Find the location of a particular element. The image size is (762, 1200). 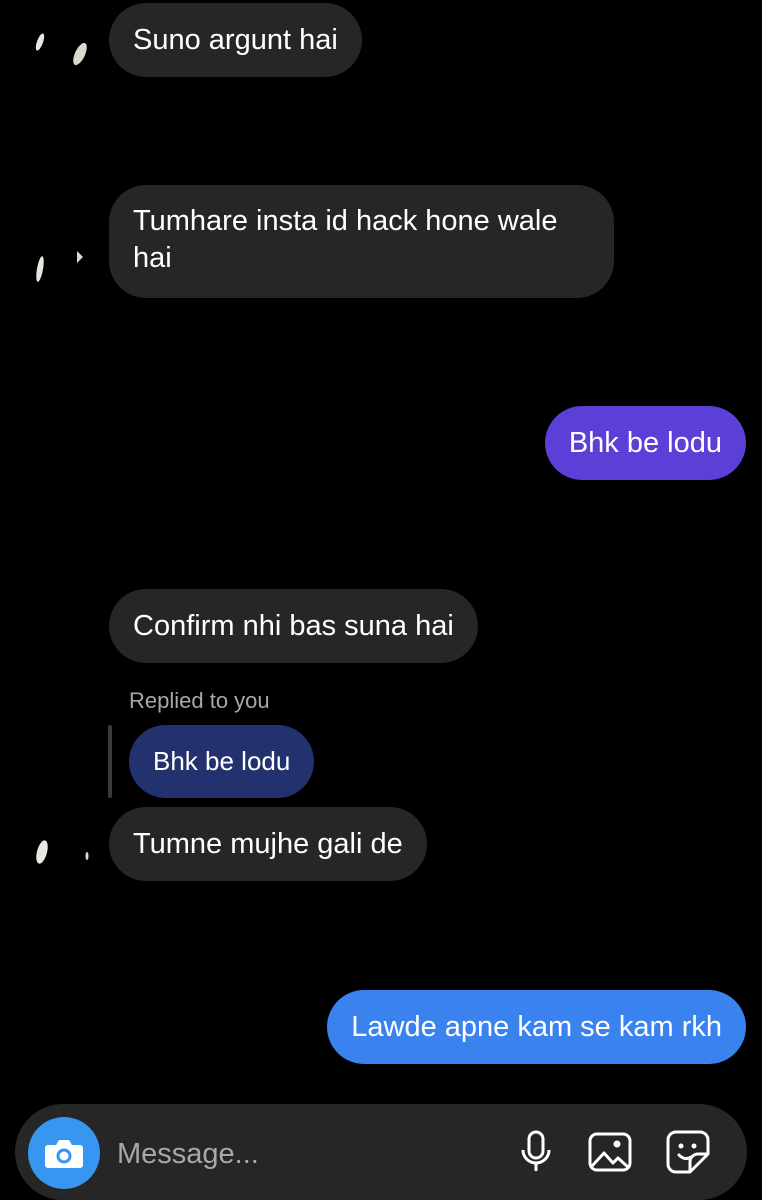

voice-message-button is located at coordinates (536, 1152).